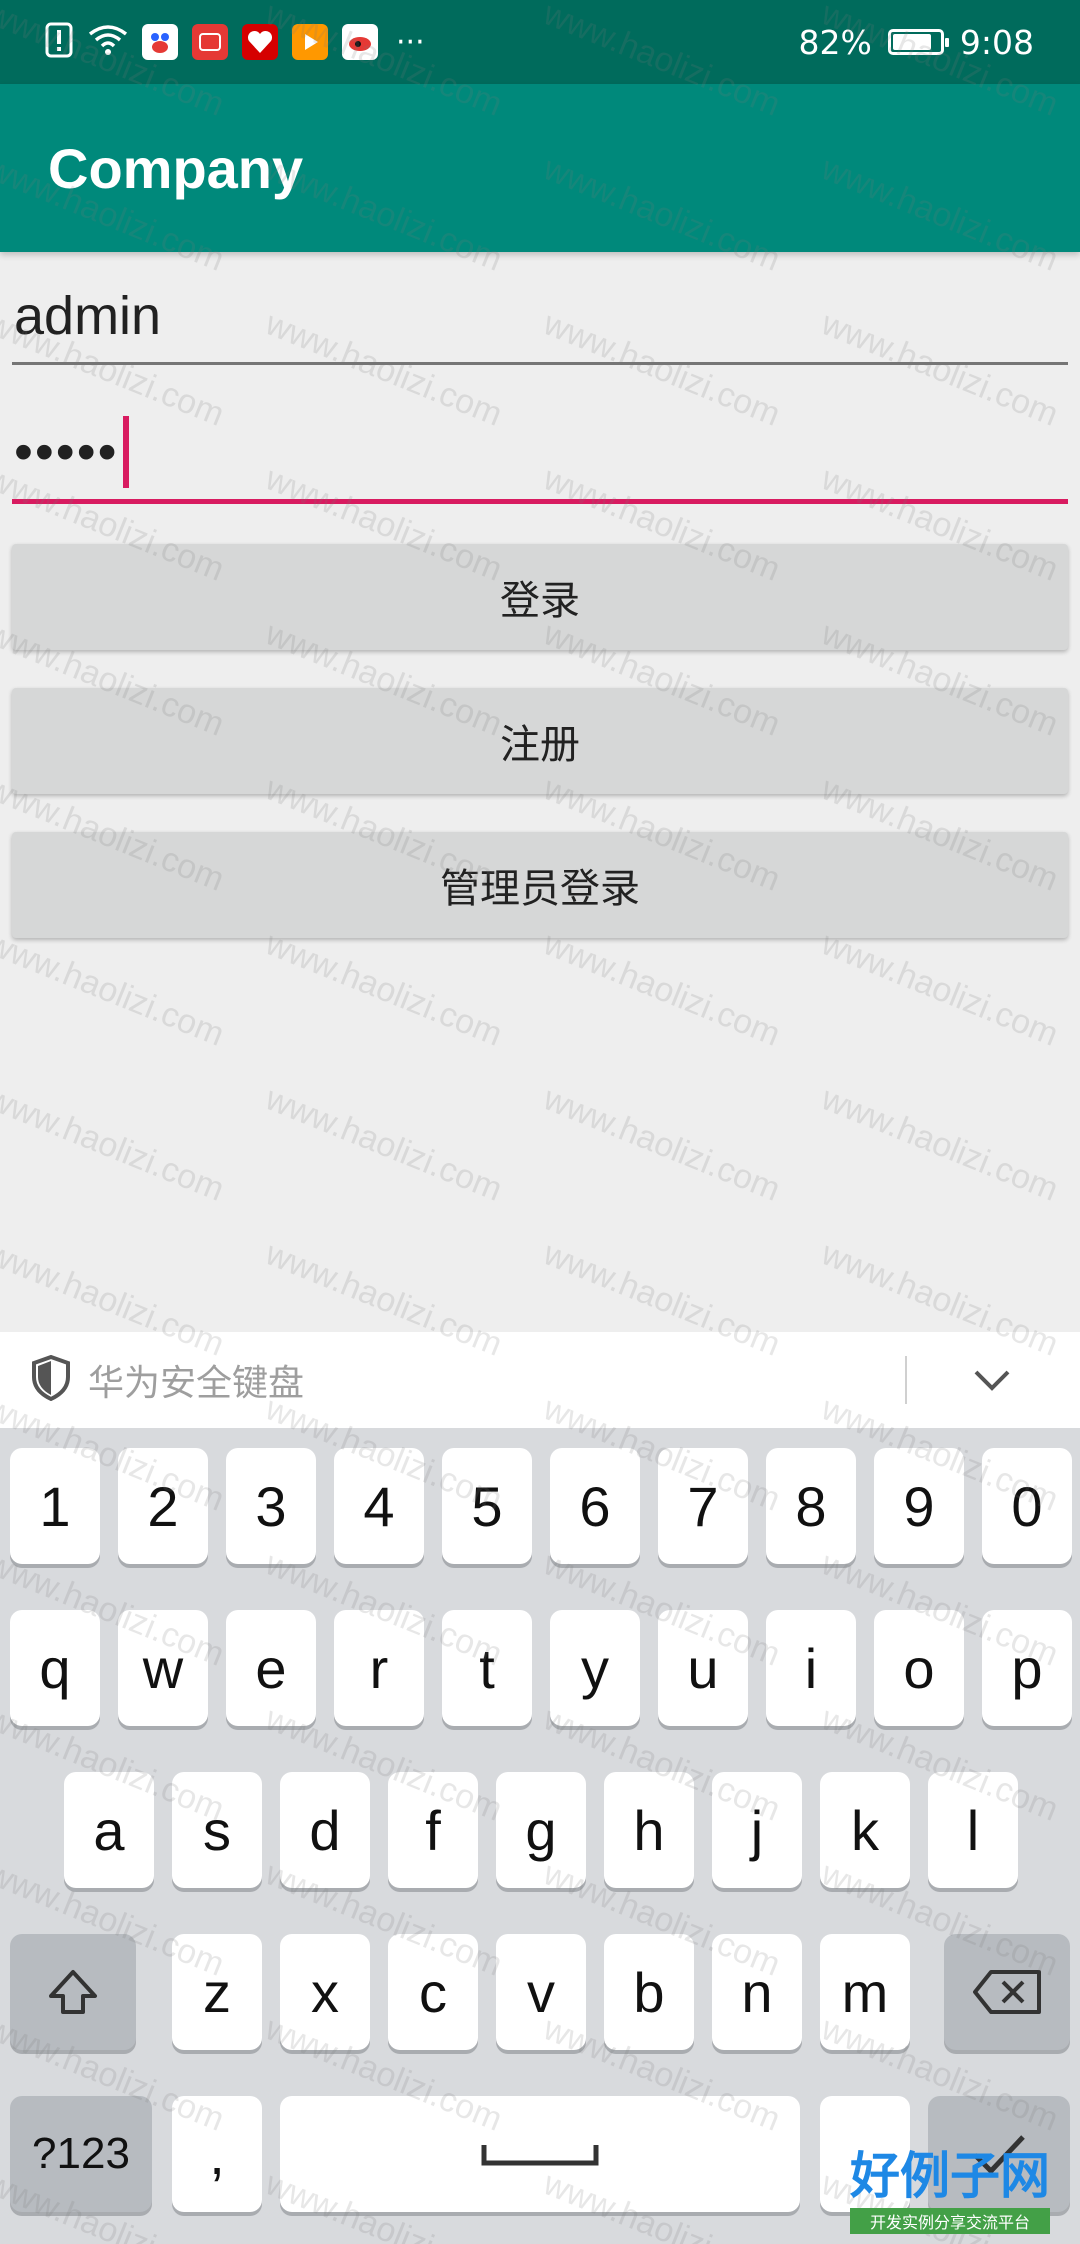 The width and height of the screenshot is (1080, 2244). Describe the element at coordinates (433, 1992) in the screenshot. I see `key-c: c` at that location.